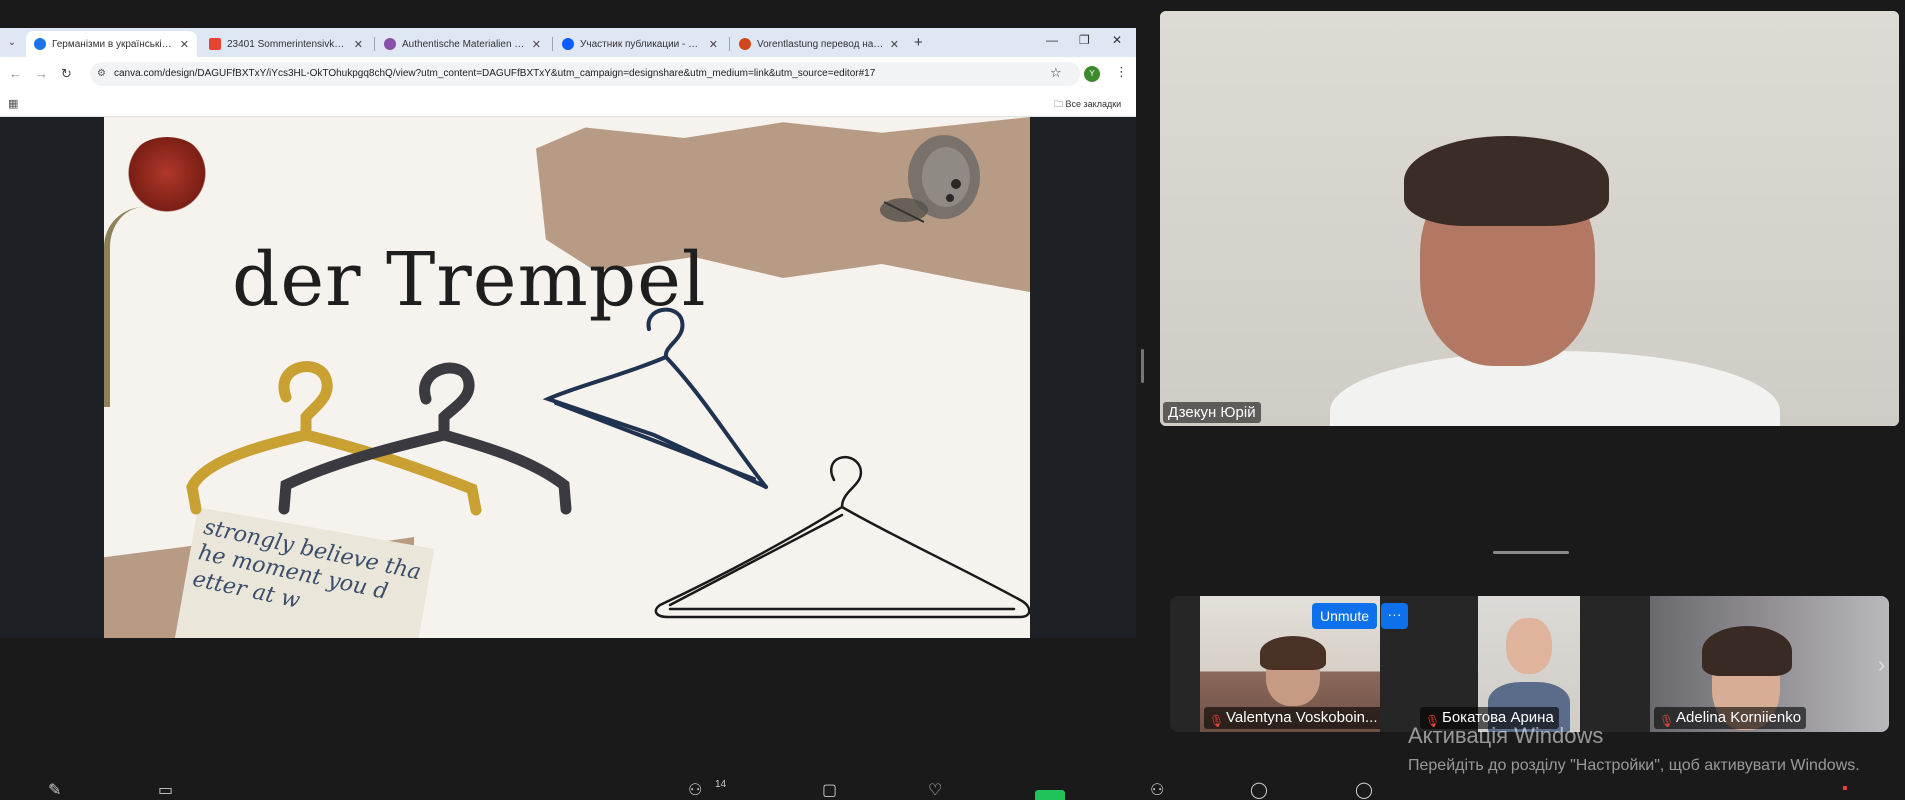 This screenshot has height=800, width=1905. What do you see at coordinates (1881, 665) in the screenshot?
I see `next-page-chevron-icon: ›` at bounding box center [1881, 665].